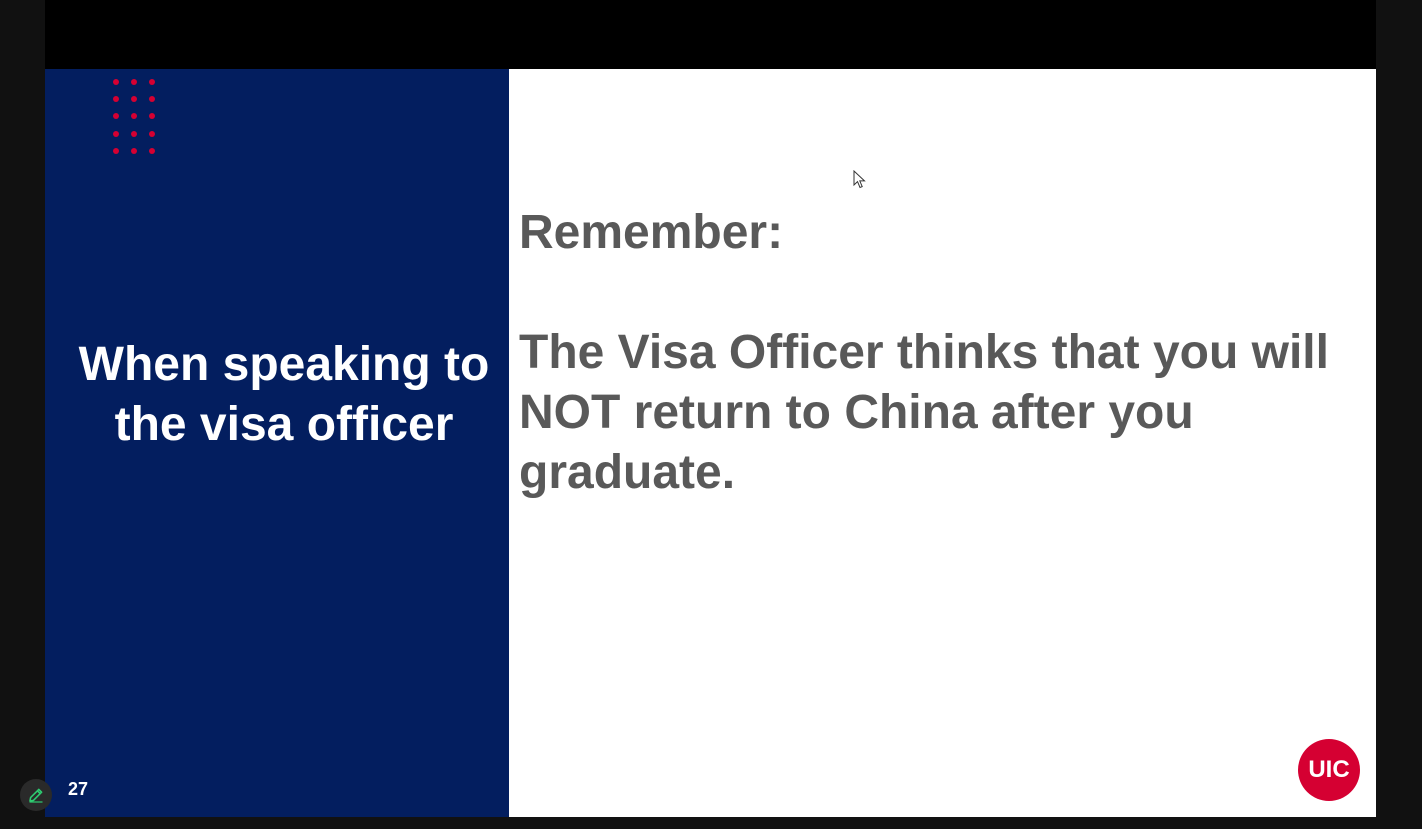 This screenshot has height=829, width=1422. I want to click on pencil-icon, so click(36, 795).